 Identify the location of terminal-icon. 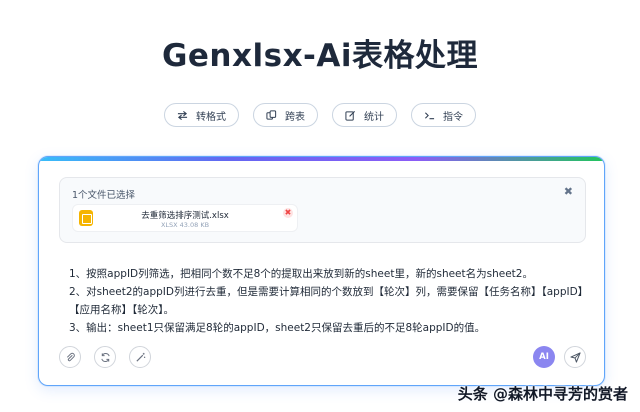
(429, 115).